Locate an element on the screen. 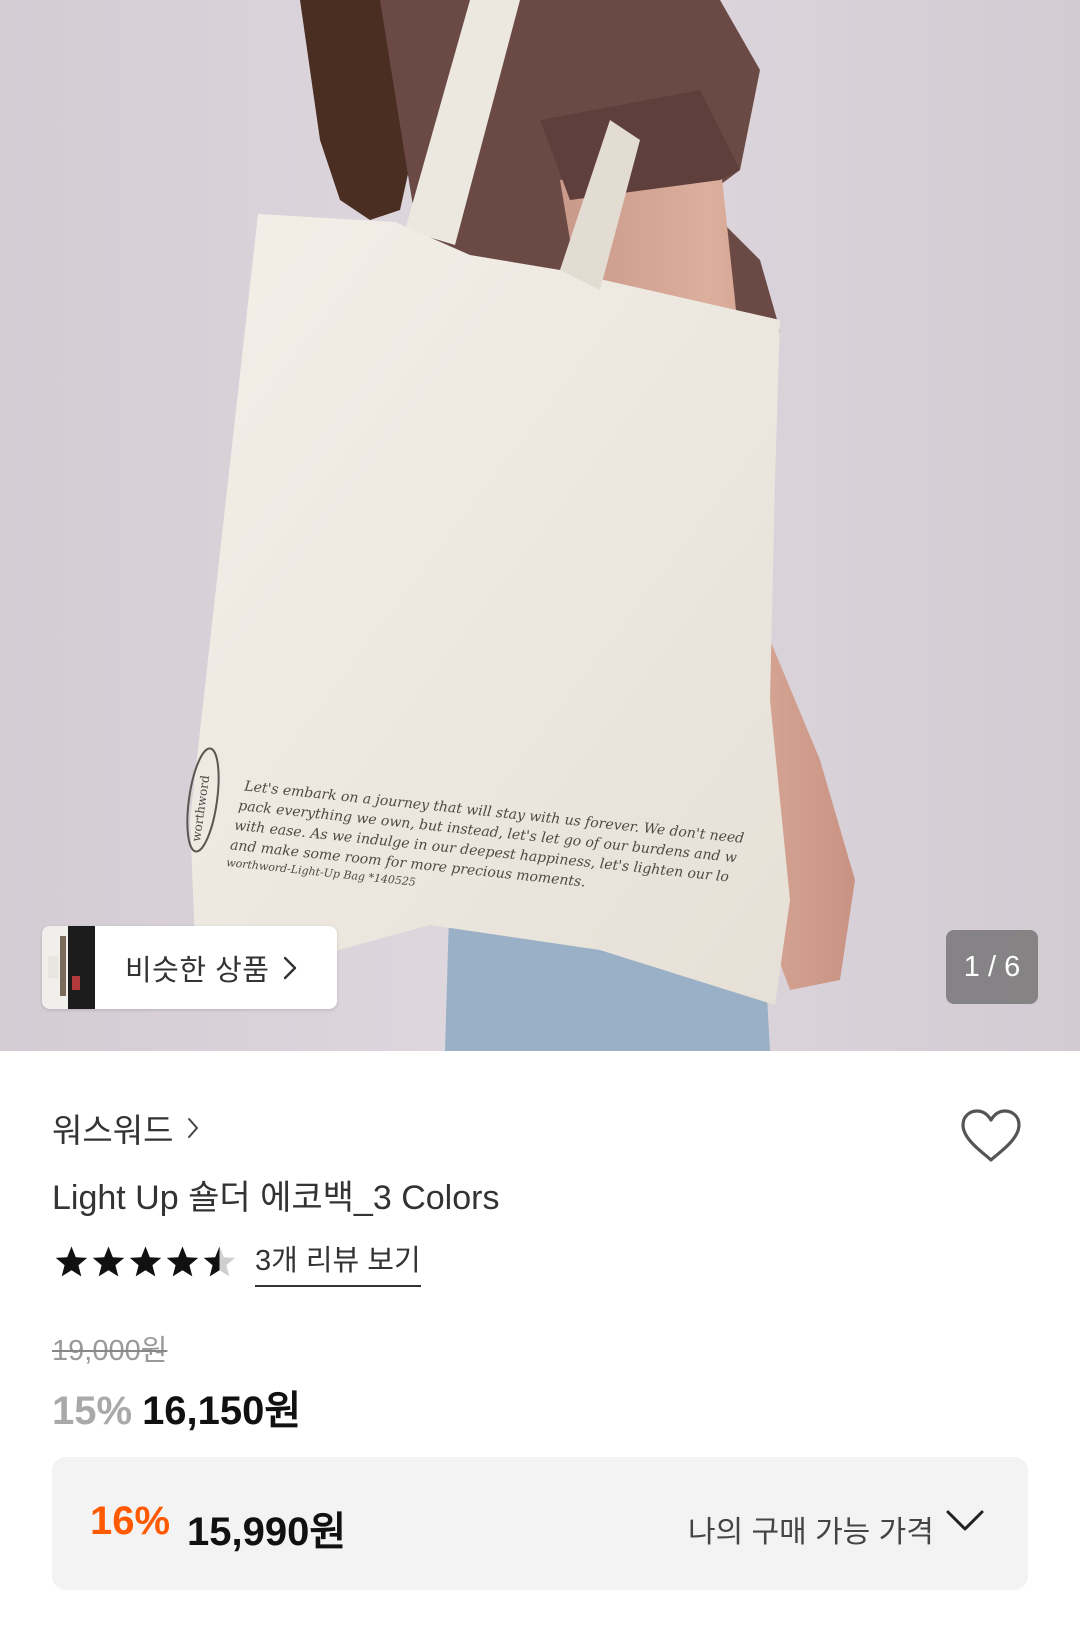  rating-row: 3개 리뷰 보기 is located at coordinates (237, 1262).